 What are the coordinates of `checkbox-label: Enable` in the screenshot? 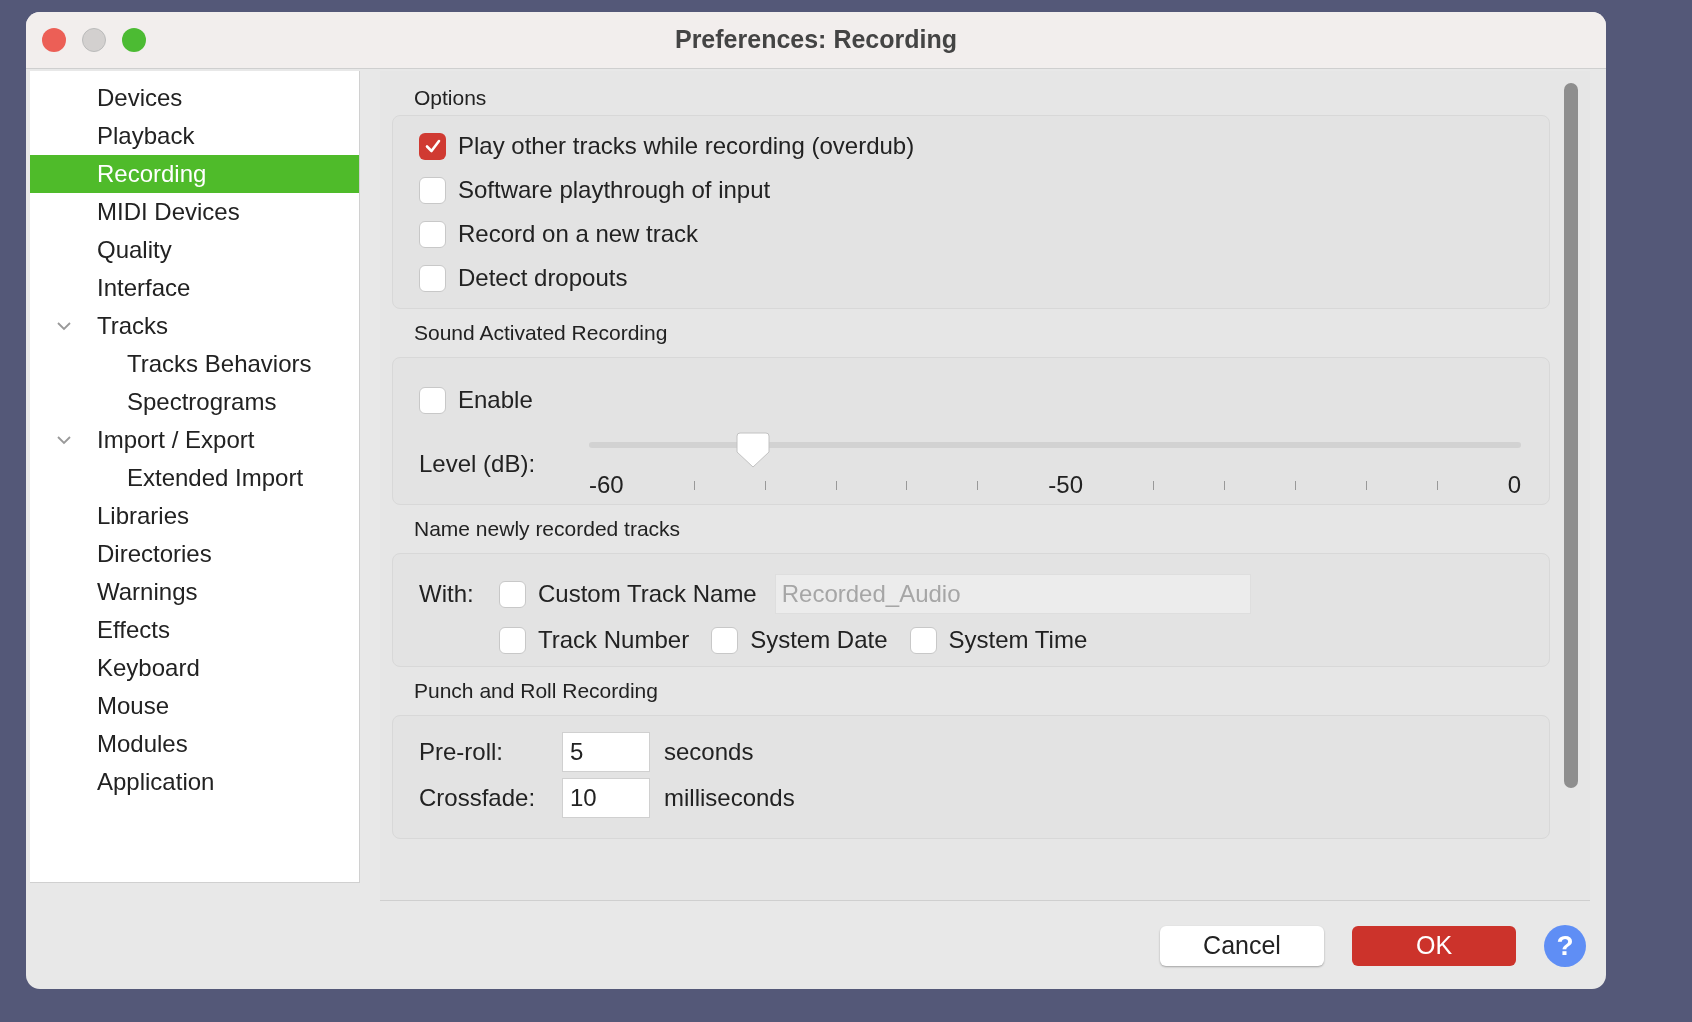 It's located at (495, 400).